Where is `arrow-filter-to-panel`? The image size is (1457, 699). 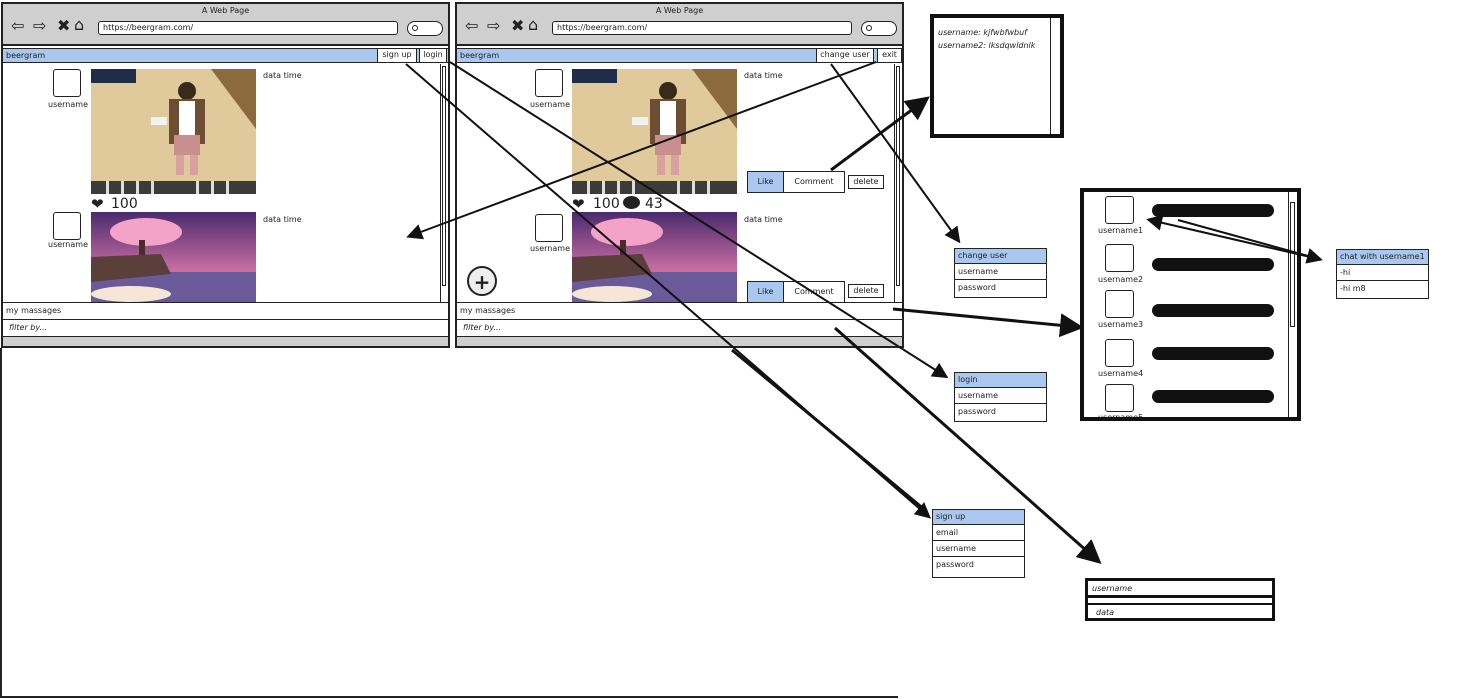
arrow-filter-to-panel is located at coordinates (968, 445).